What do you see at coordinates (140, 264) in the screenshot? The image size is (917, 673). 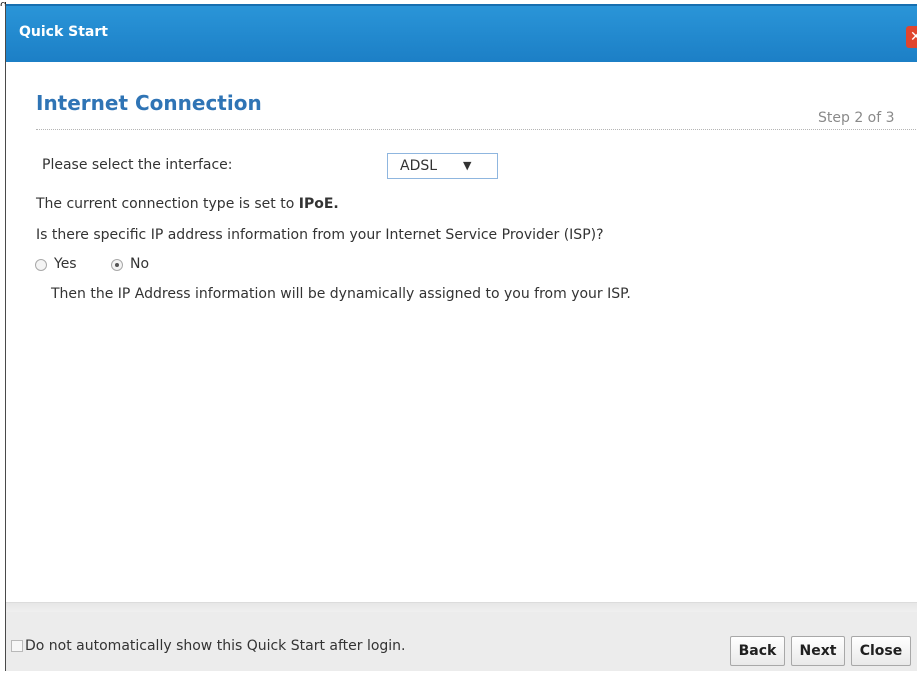 I see `radio-no-label: No` at bounding box center [140, 264].